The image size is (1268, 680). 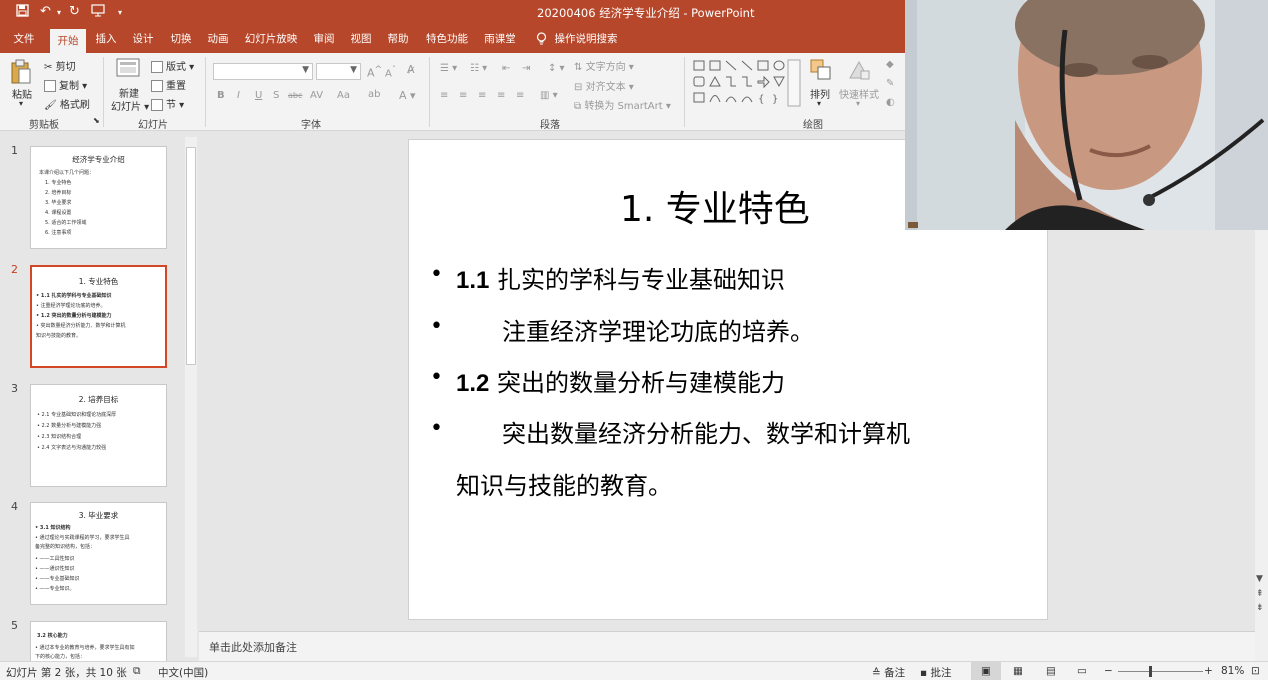 I want to click on notes-toggle-button: ≙ 备注, so click(x=888, y=672).